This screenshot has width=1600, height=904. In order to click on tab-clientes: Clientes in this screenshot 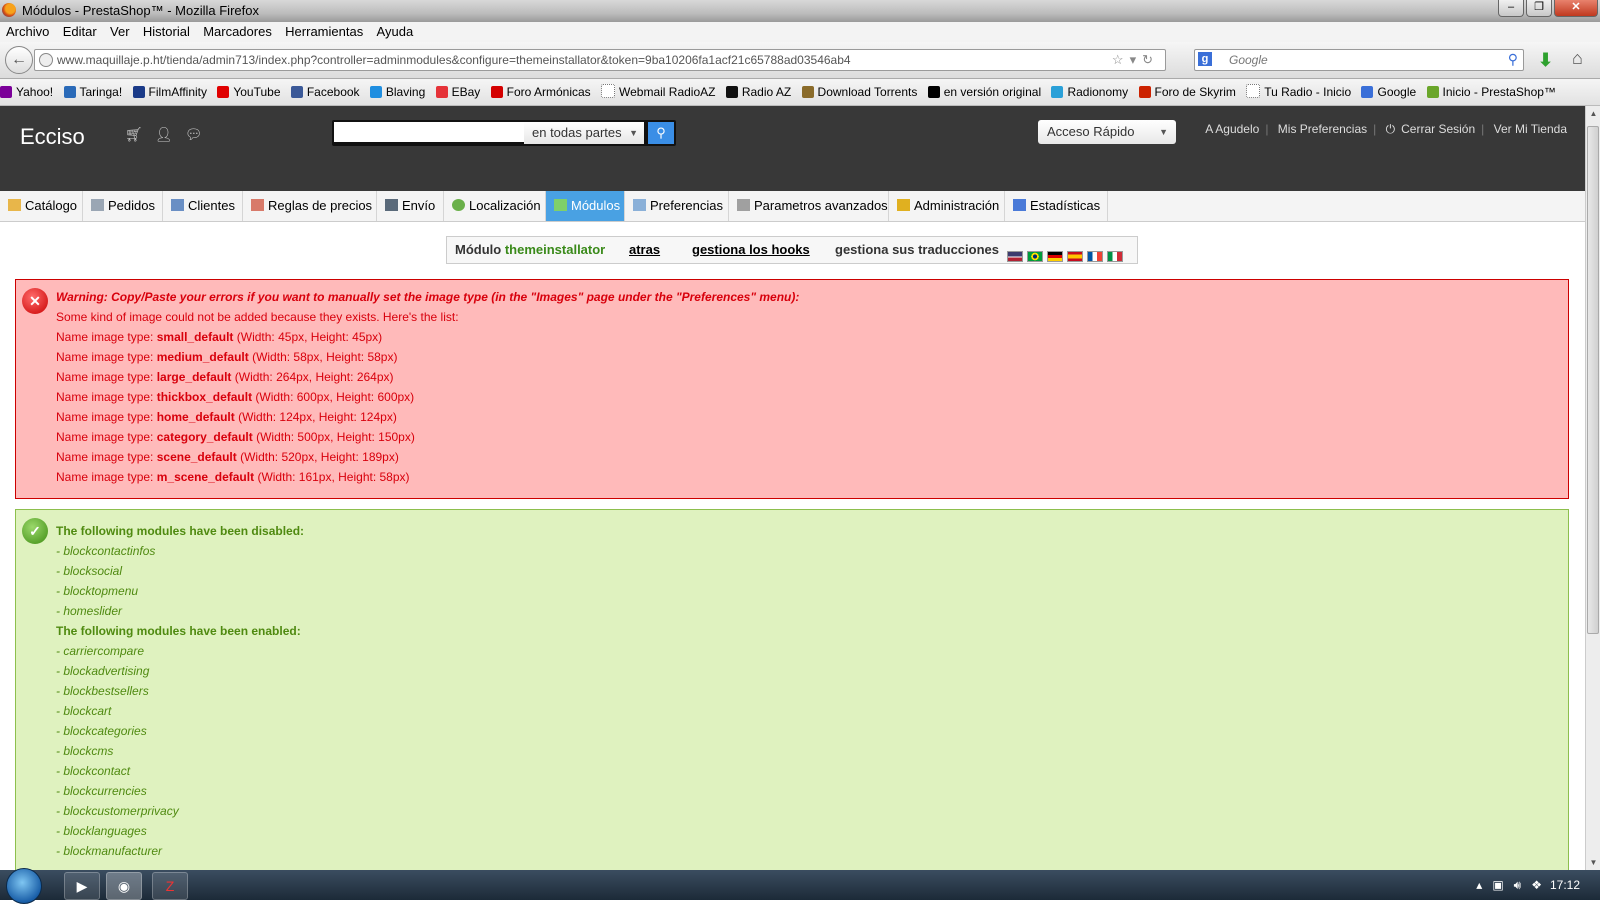, I will do `click(203, 206)`.